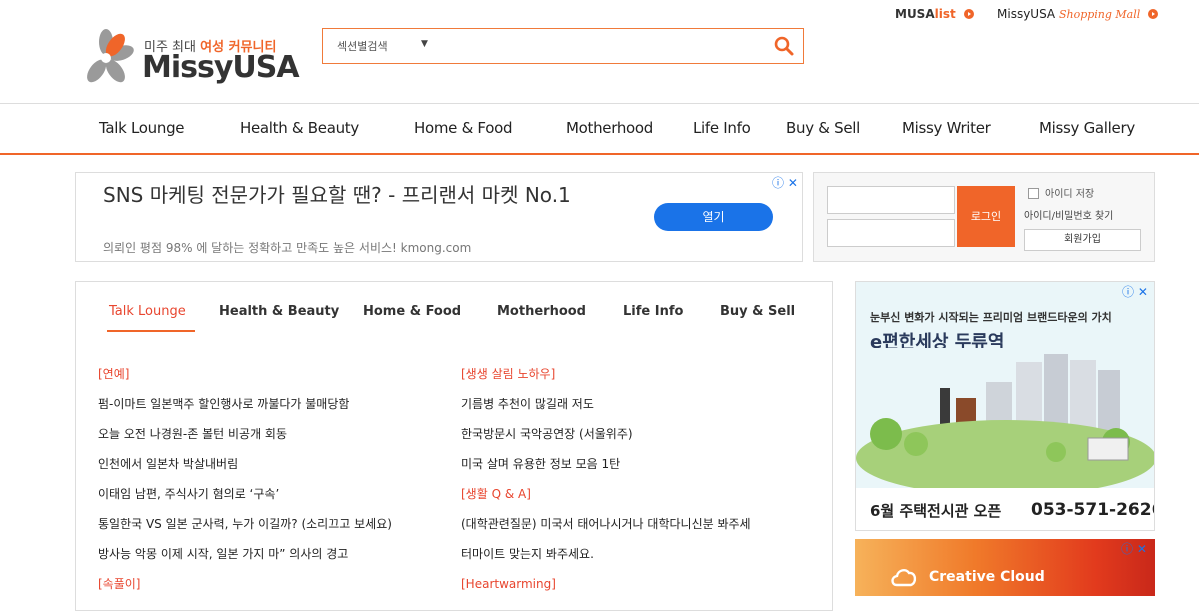  I want to click on creative-cloud-icon, so click(904, 577).